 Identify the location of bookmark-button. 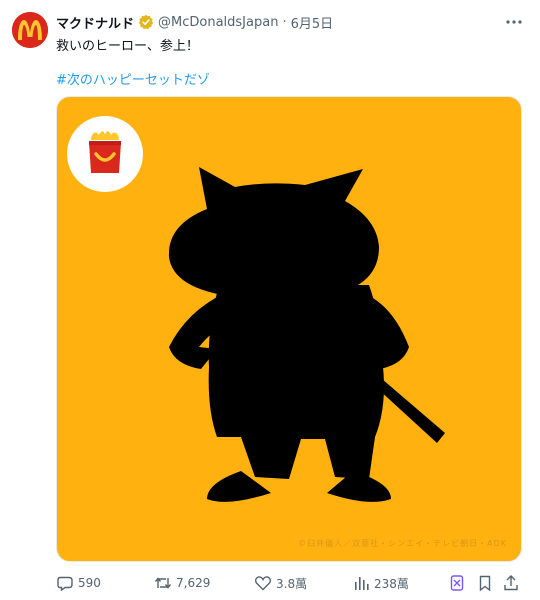
(487, 583).